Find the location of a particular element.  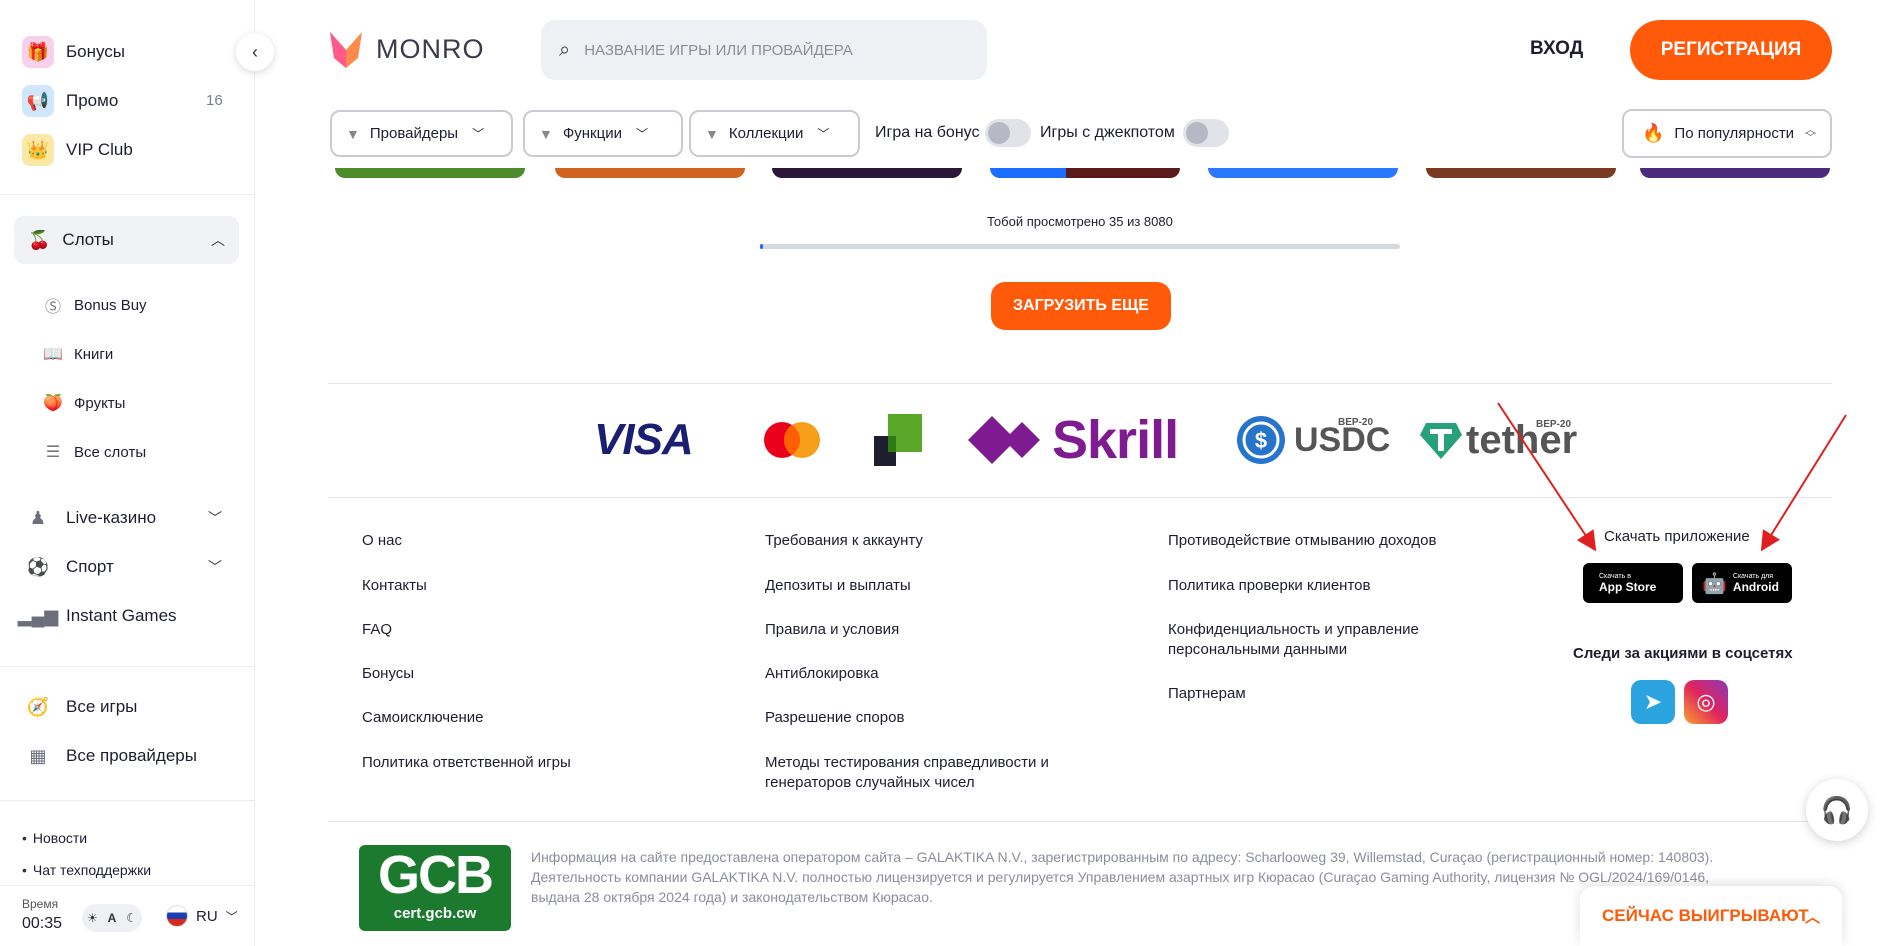

login-button: ВХОД is located at coordinates (1556, 49).